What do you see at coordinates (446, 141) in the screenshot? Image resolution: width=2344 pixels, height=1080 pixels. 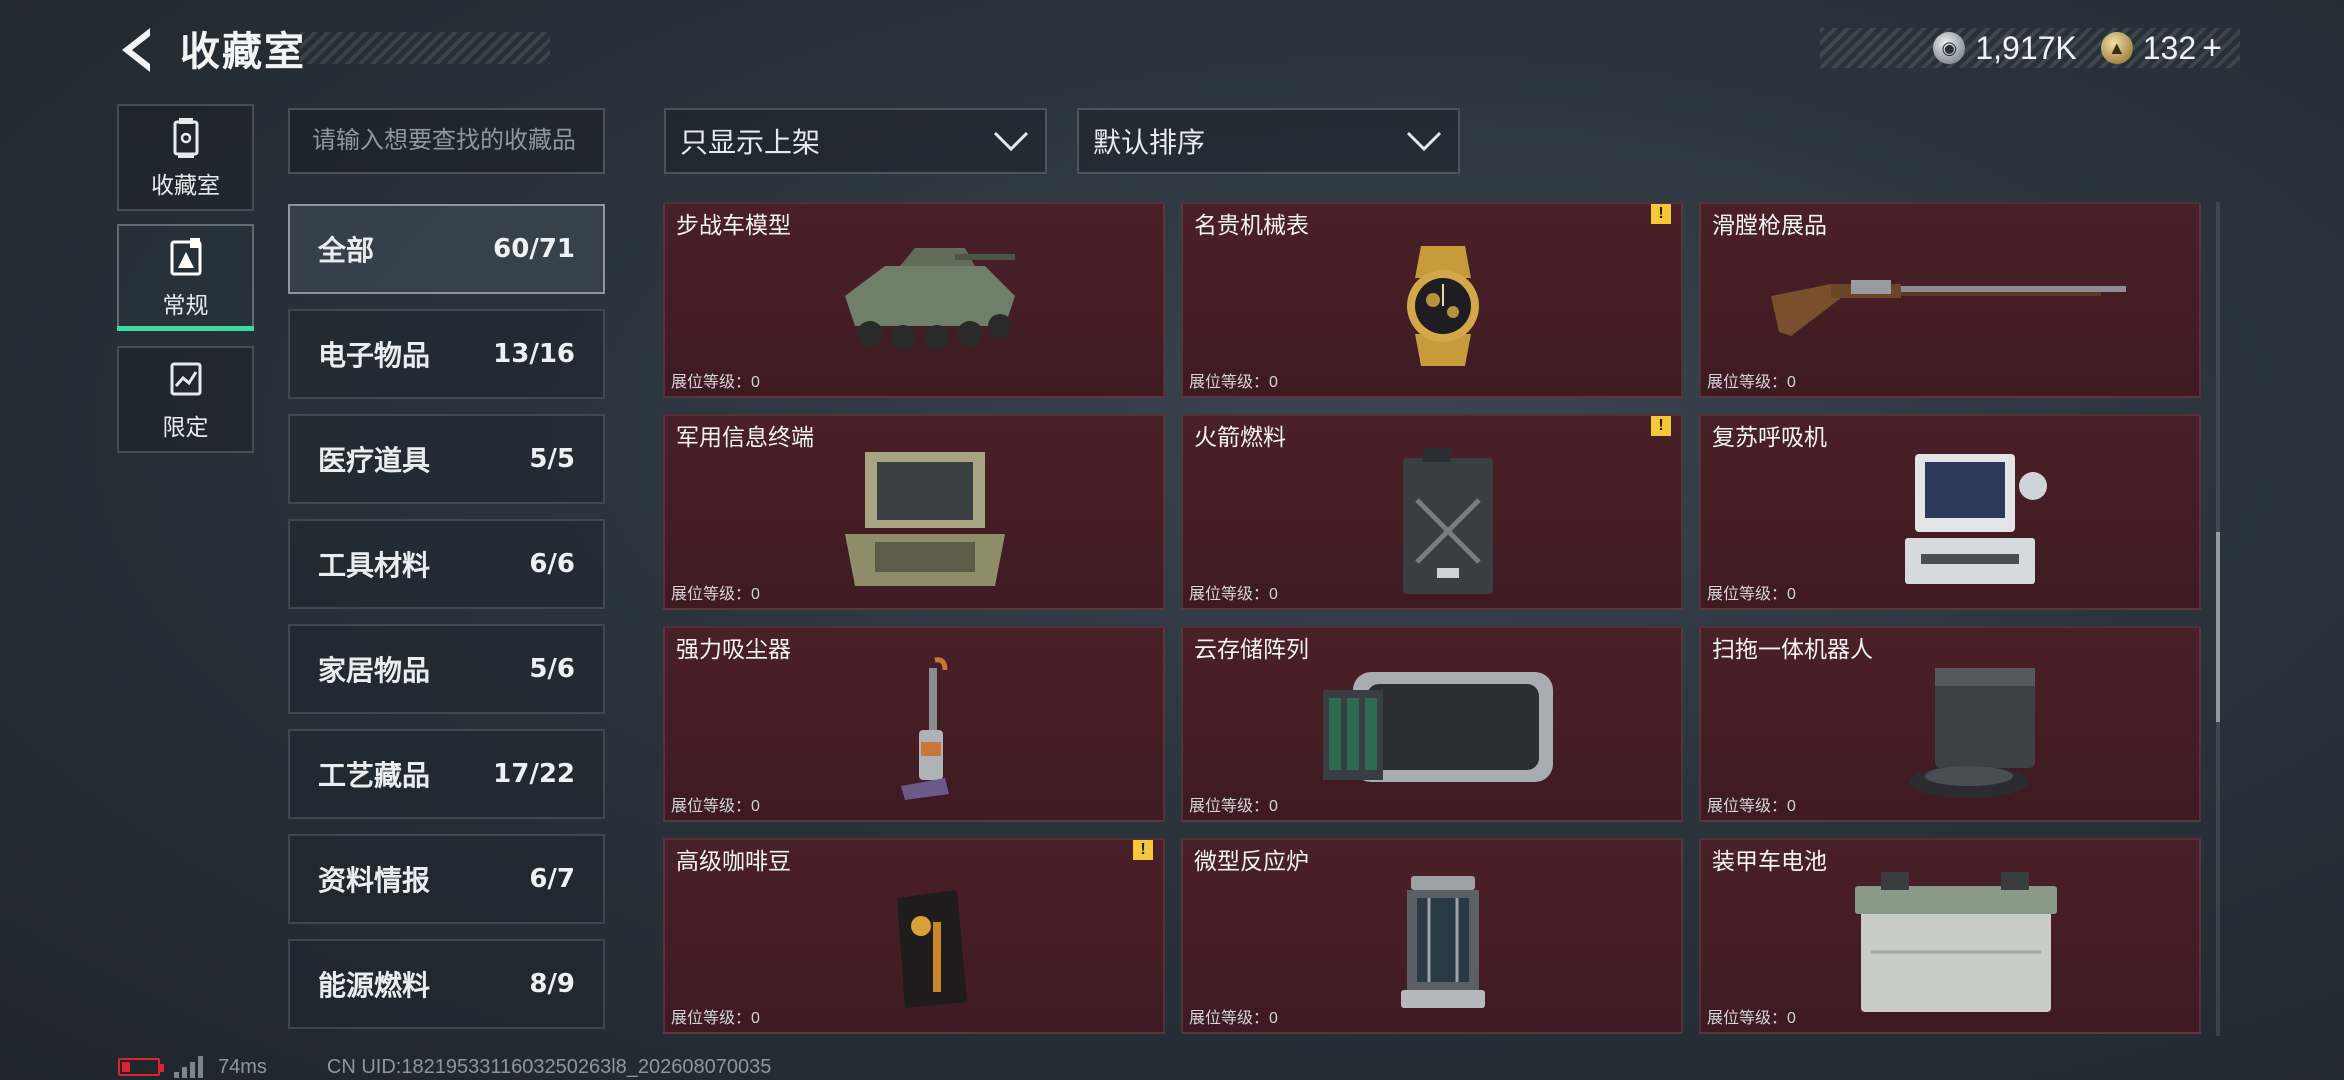 I see `search-input` at bounding box center [446, 141].